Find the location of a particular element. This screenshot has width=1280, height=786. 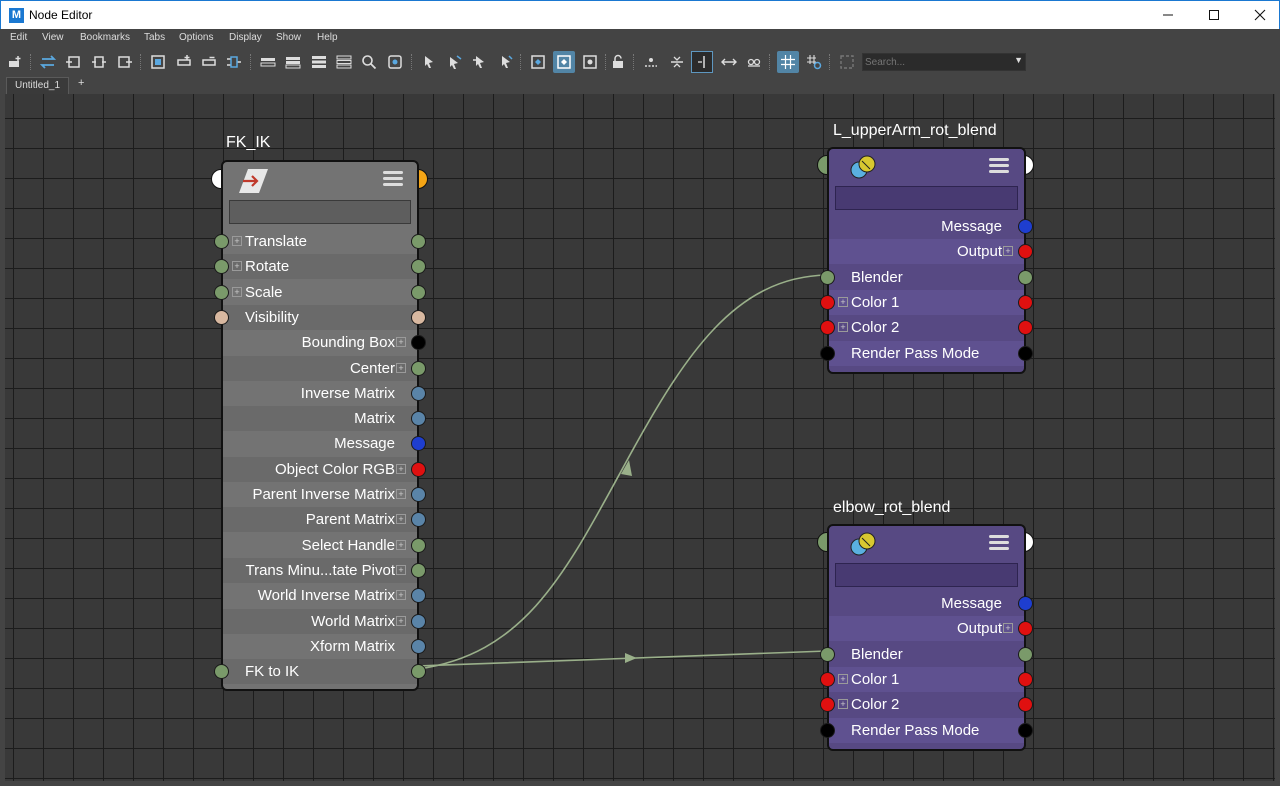

toolbar-button-search is located at coordinates (369, 62).